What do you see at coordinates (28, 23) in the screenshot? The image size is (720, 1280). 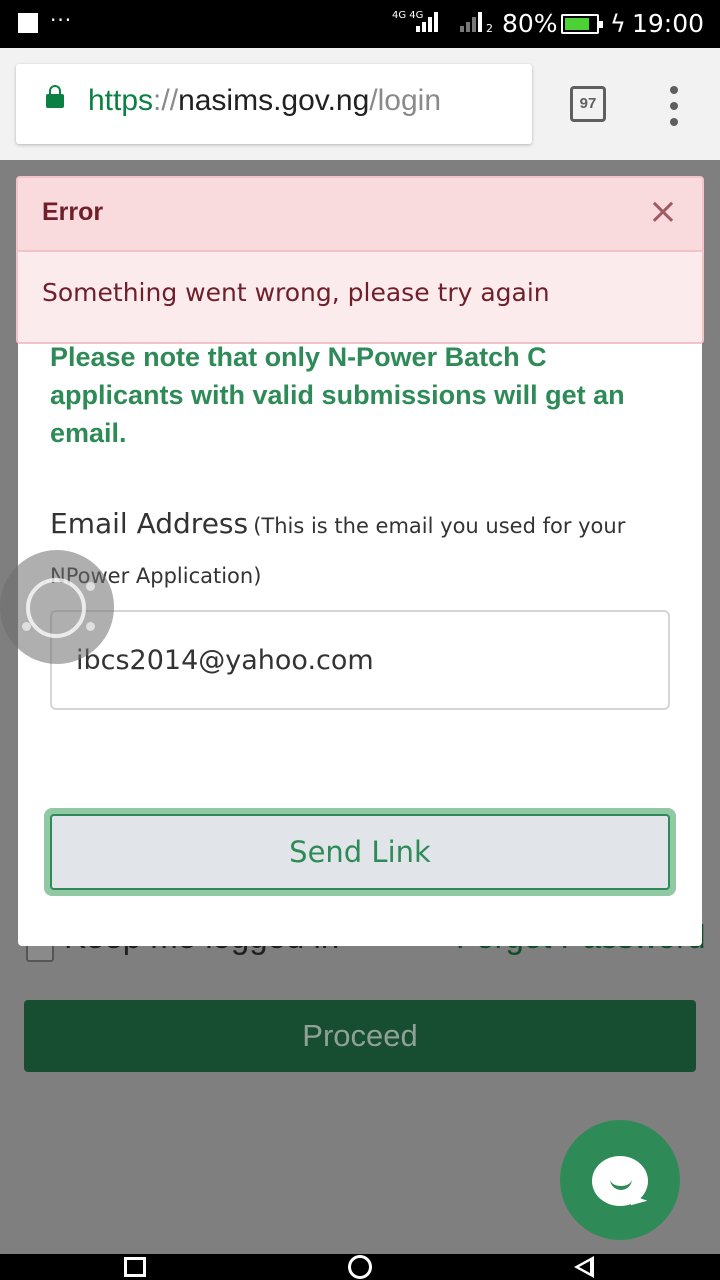 I see `notification-icon` at bounding box center [28, 23].